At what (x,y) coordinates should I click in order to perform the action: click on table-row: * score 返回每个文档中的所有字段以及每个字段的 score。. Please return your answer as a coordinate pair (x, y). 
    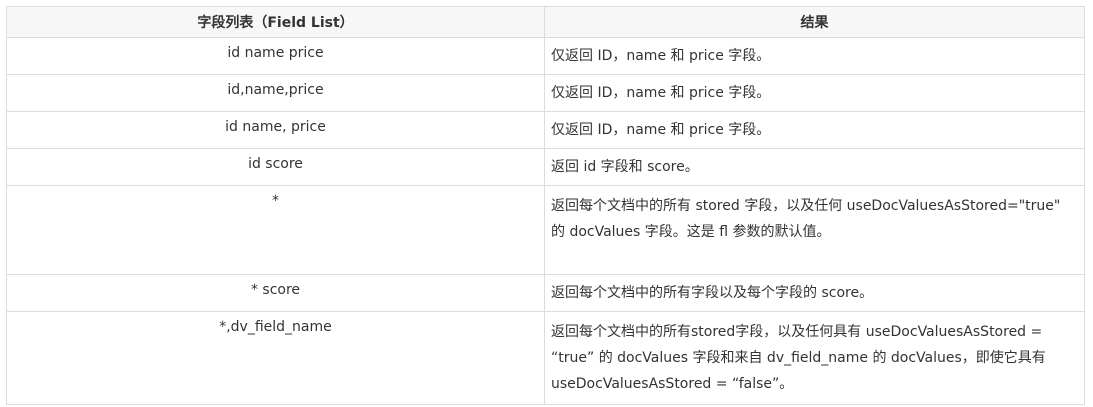
    Looking at the image, I should click on (545, 293).